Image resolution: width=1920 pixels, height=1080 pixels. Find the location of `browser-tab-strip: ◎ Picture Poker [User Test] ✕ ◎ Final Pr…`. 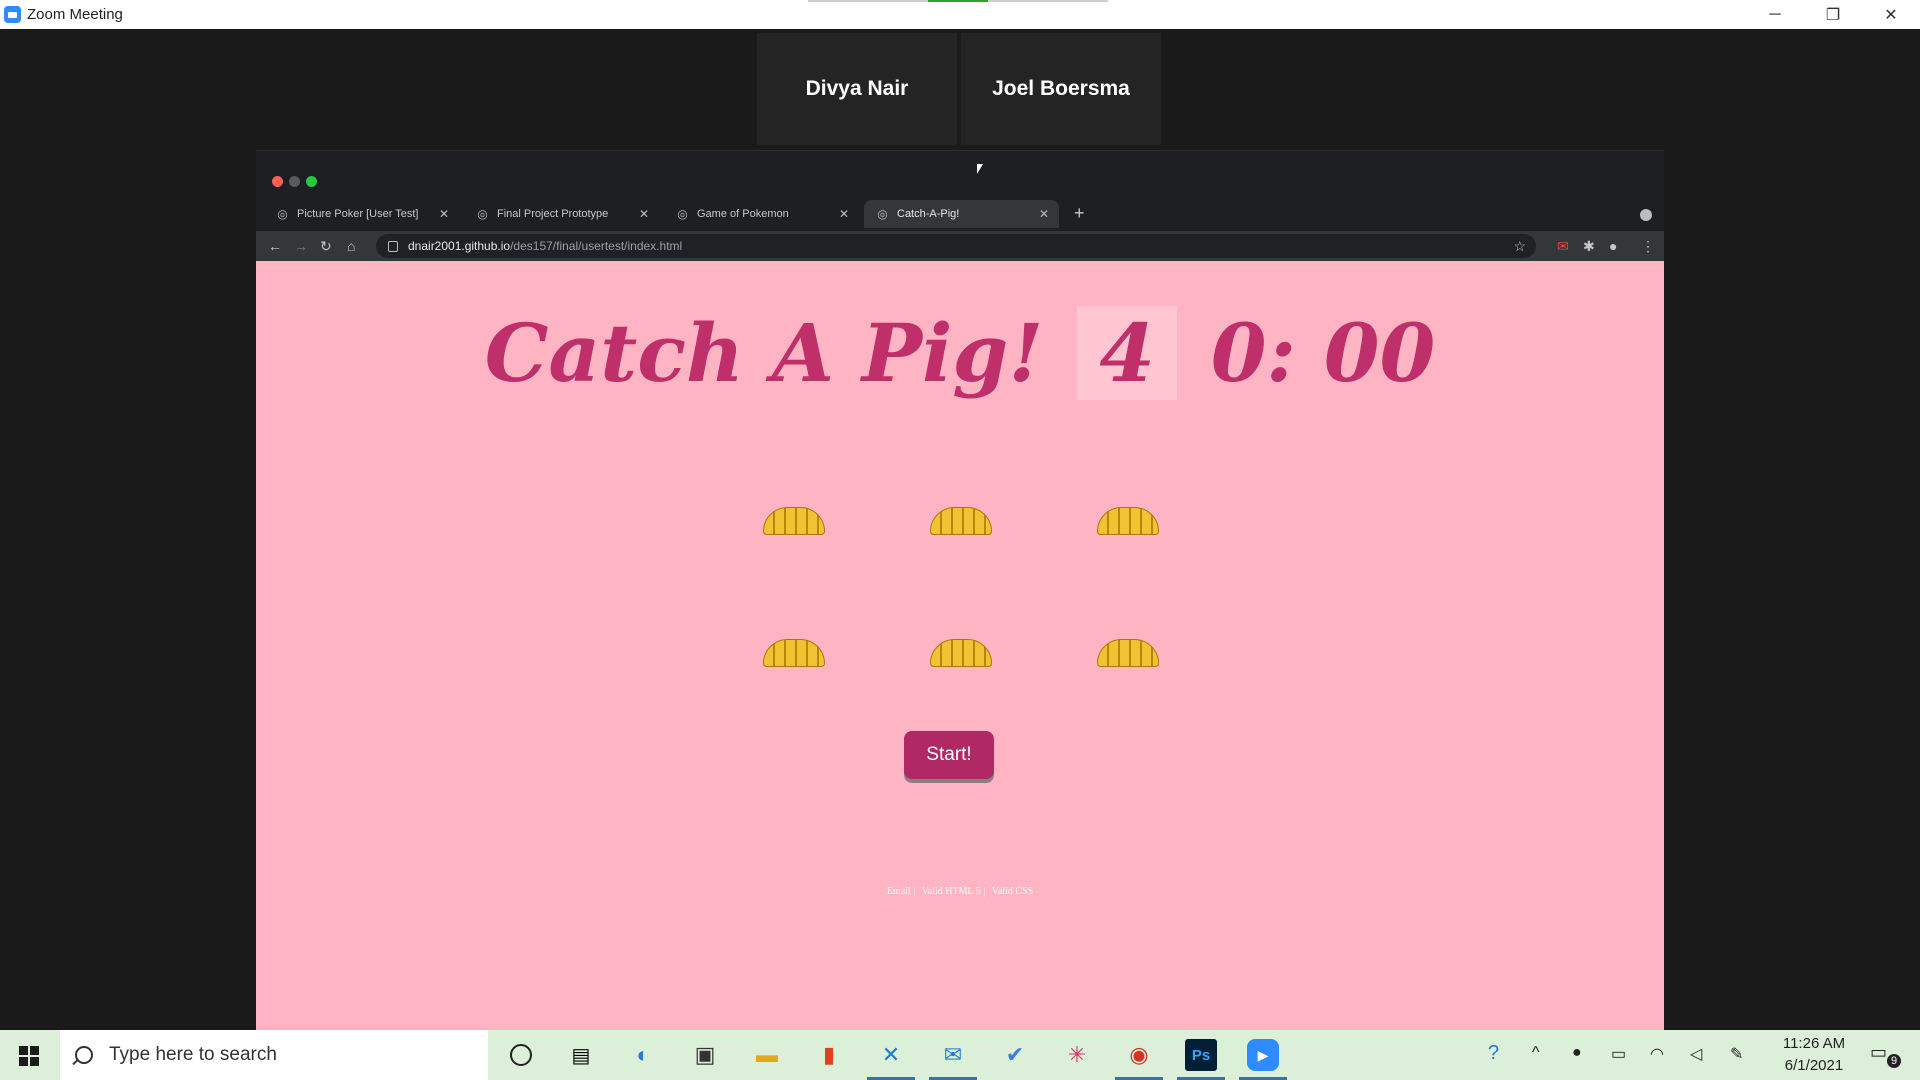

browser-tab-strip: ◎ Picture Poker [User Test] ✕ ◎ Final Pr… is located at coordinates (960, 213).